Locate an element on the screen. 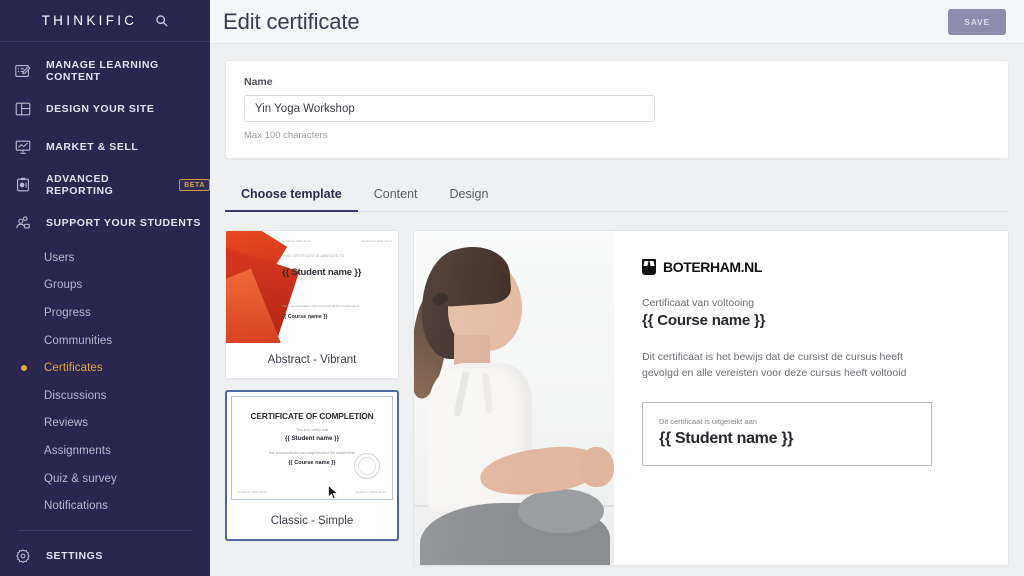 The width and height of the screenshot is (1024, 576). sidebar-item-discussions: Discussions is located at coordinates (105, 396).